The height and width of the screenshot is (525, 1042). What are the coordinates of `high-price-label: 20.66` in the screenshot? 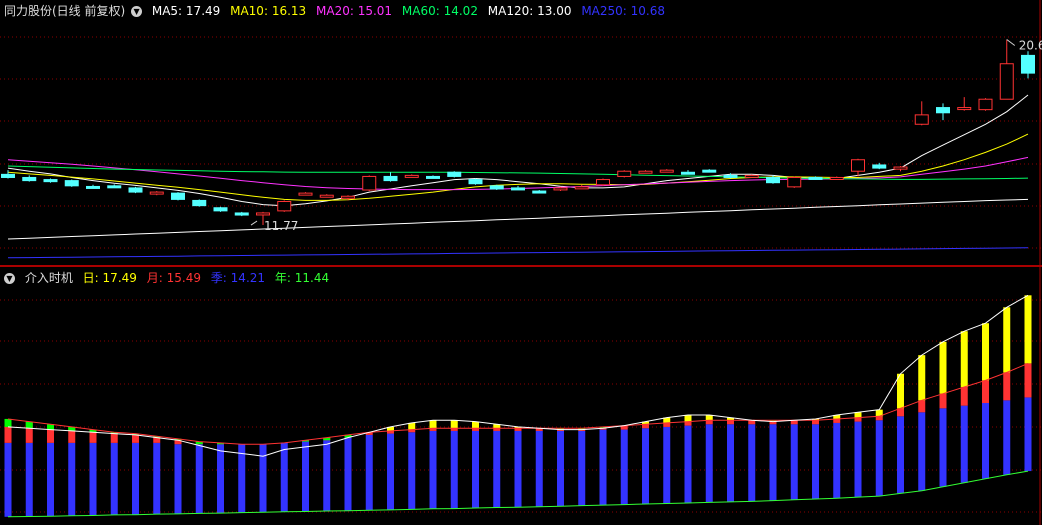 It's located at (1030, 46).